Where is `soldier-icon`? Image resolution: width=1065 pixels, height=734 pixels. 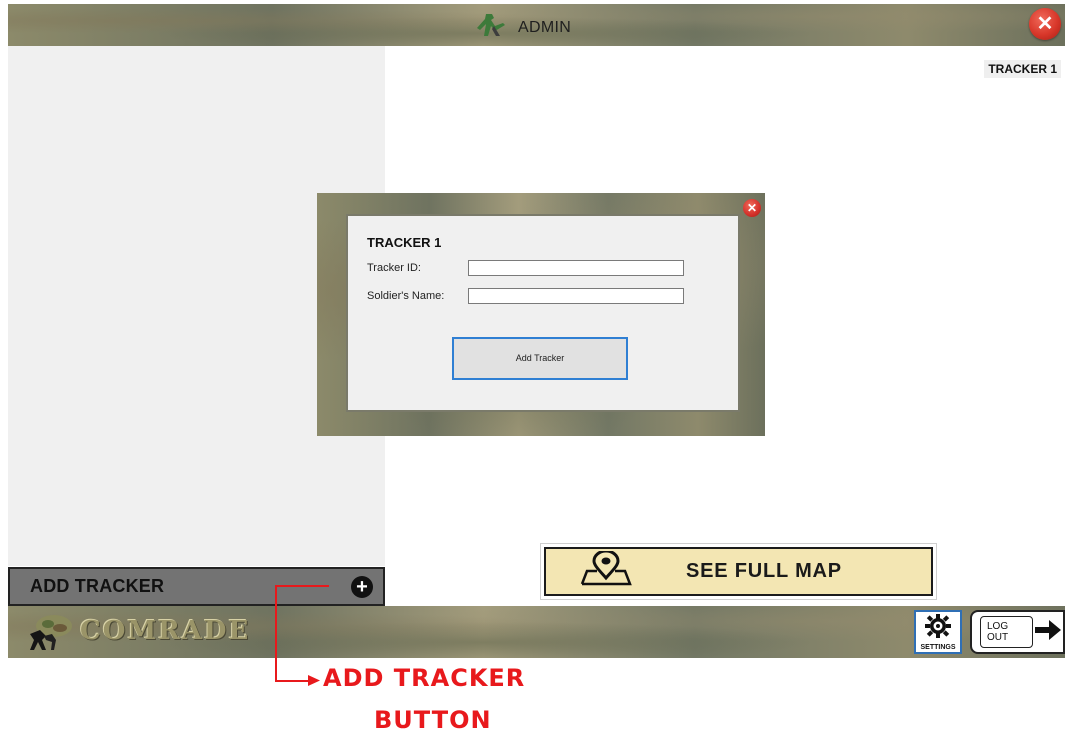
soldier-icon is located at coordinates (491, 27).